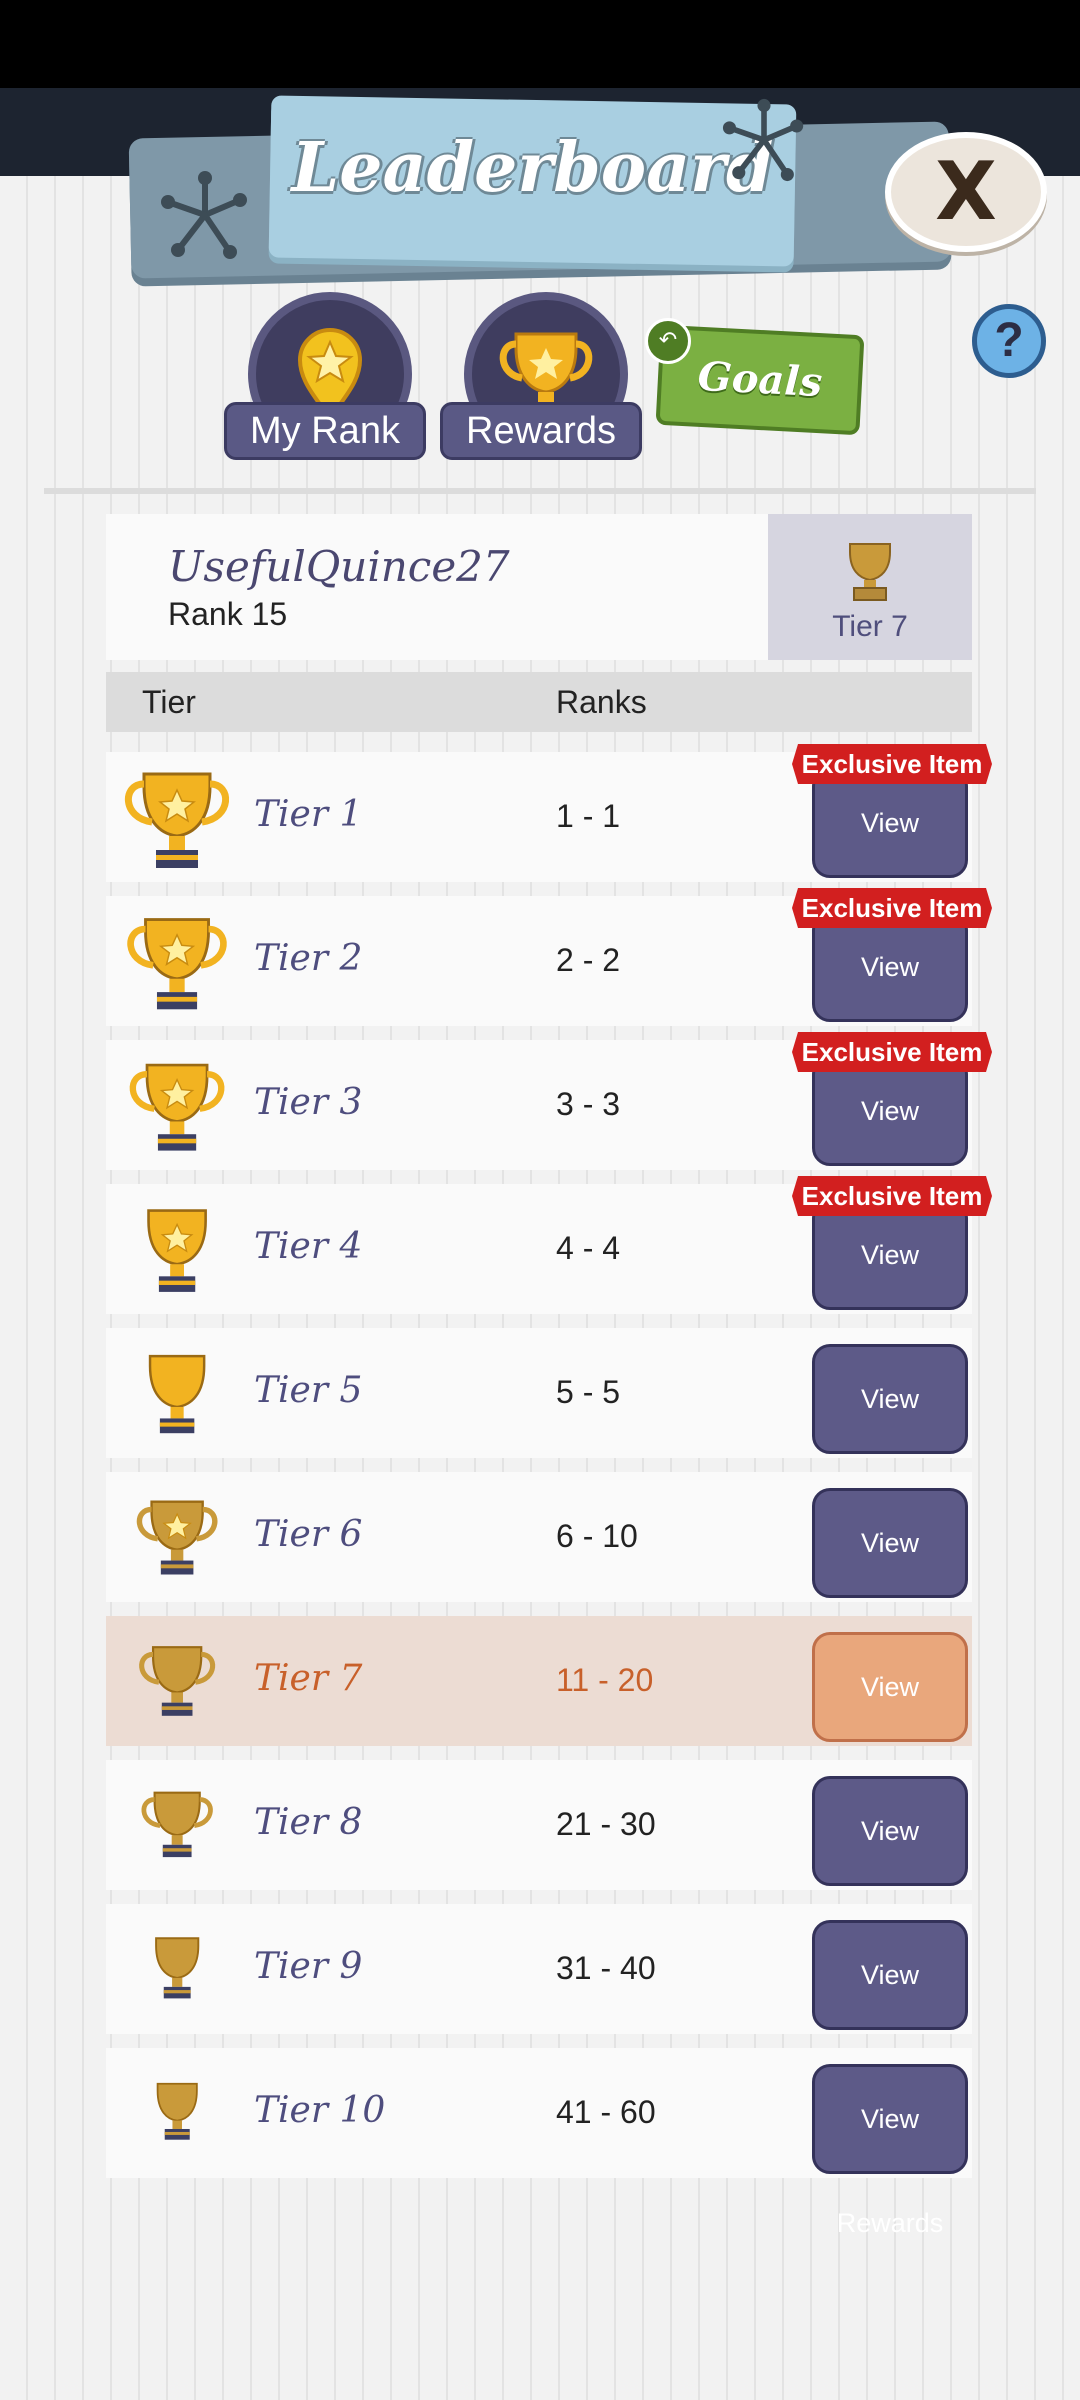 The width and height of the screenshot is (1080, 2400). Describe the element at coordinates (169, 702) in the screenshot. I see `col-tier-header: Tier` at that location.